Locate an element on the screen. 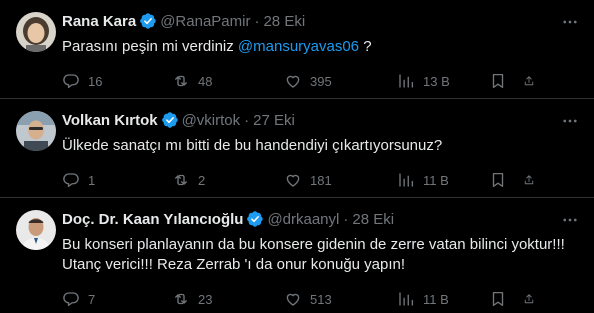  reply-count: 7 is located at coordinates (92, 299).